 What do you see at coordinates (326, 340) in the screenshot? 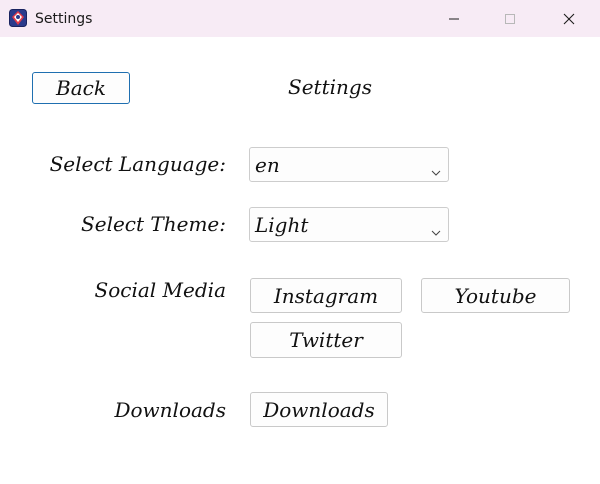
I see `twitter-button: Twitter` at bounding box center [326, 340].